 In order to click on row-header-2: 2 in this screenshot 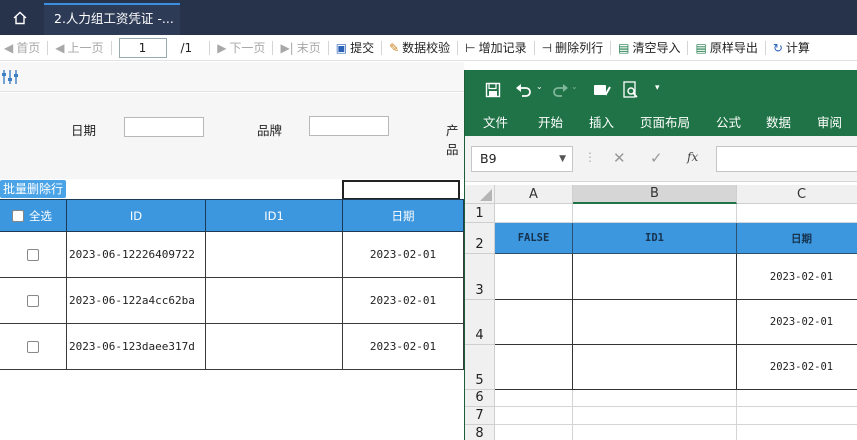, I will do `click(480, 238)`.